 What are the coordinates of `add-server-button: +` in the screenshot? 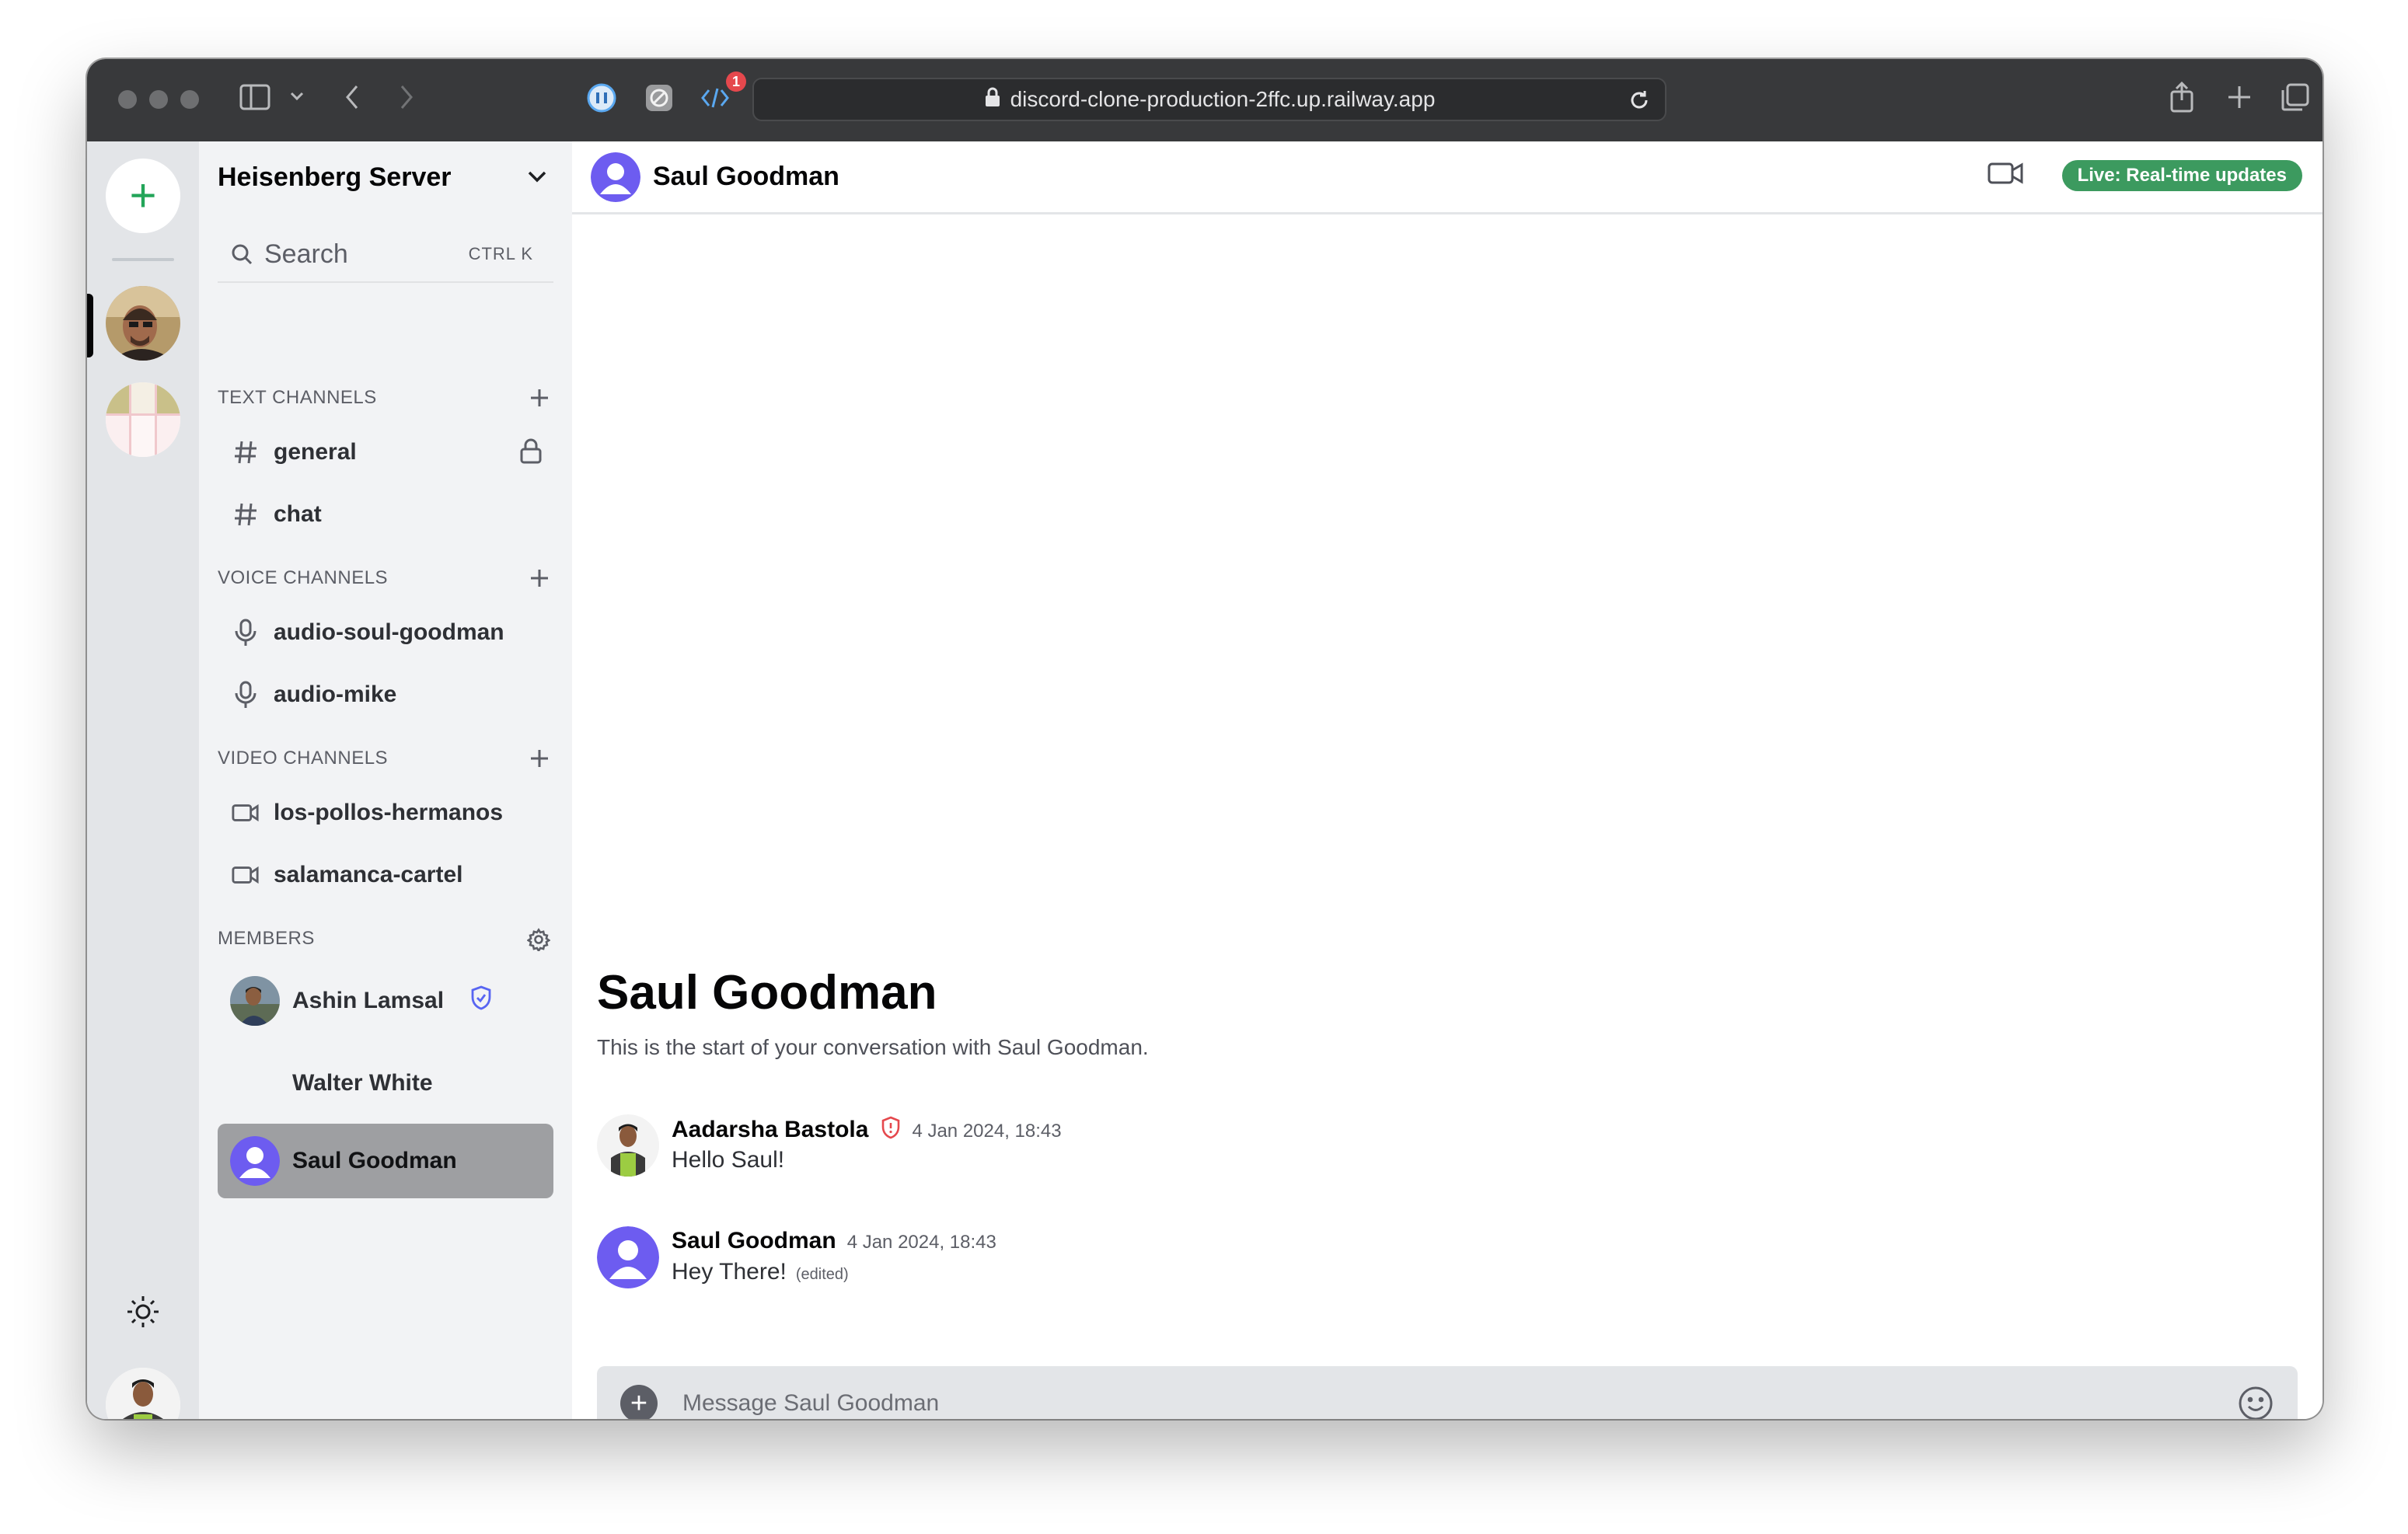 It's located at (143, 196).